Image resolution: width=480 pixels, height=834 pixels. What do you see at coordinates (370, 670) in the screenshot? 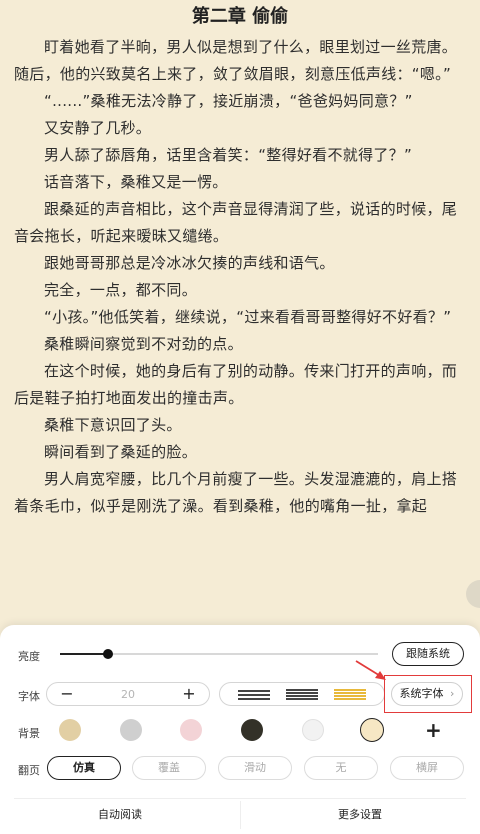
I see `annotation-arrow-icon` at bounding box center [370, 670].